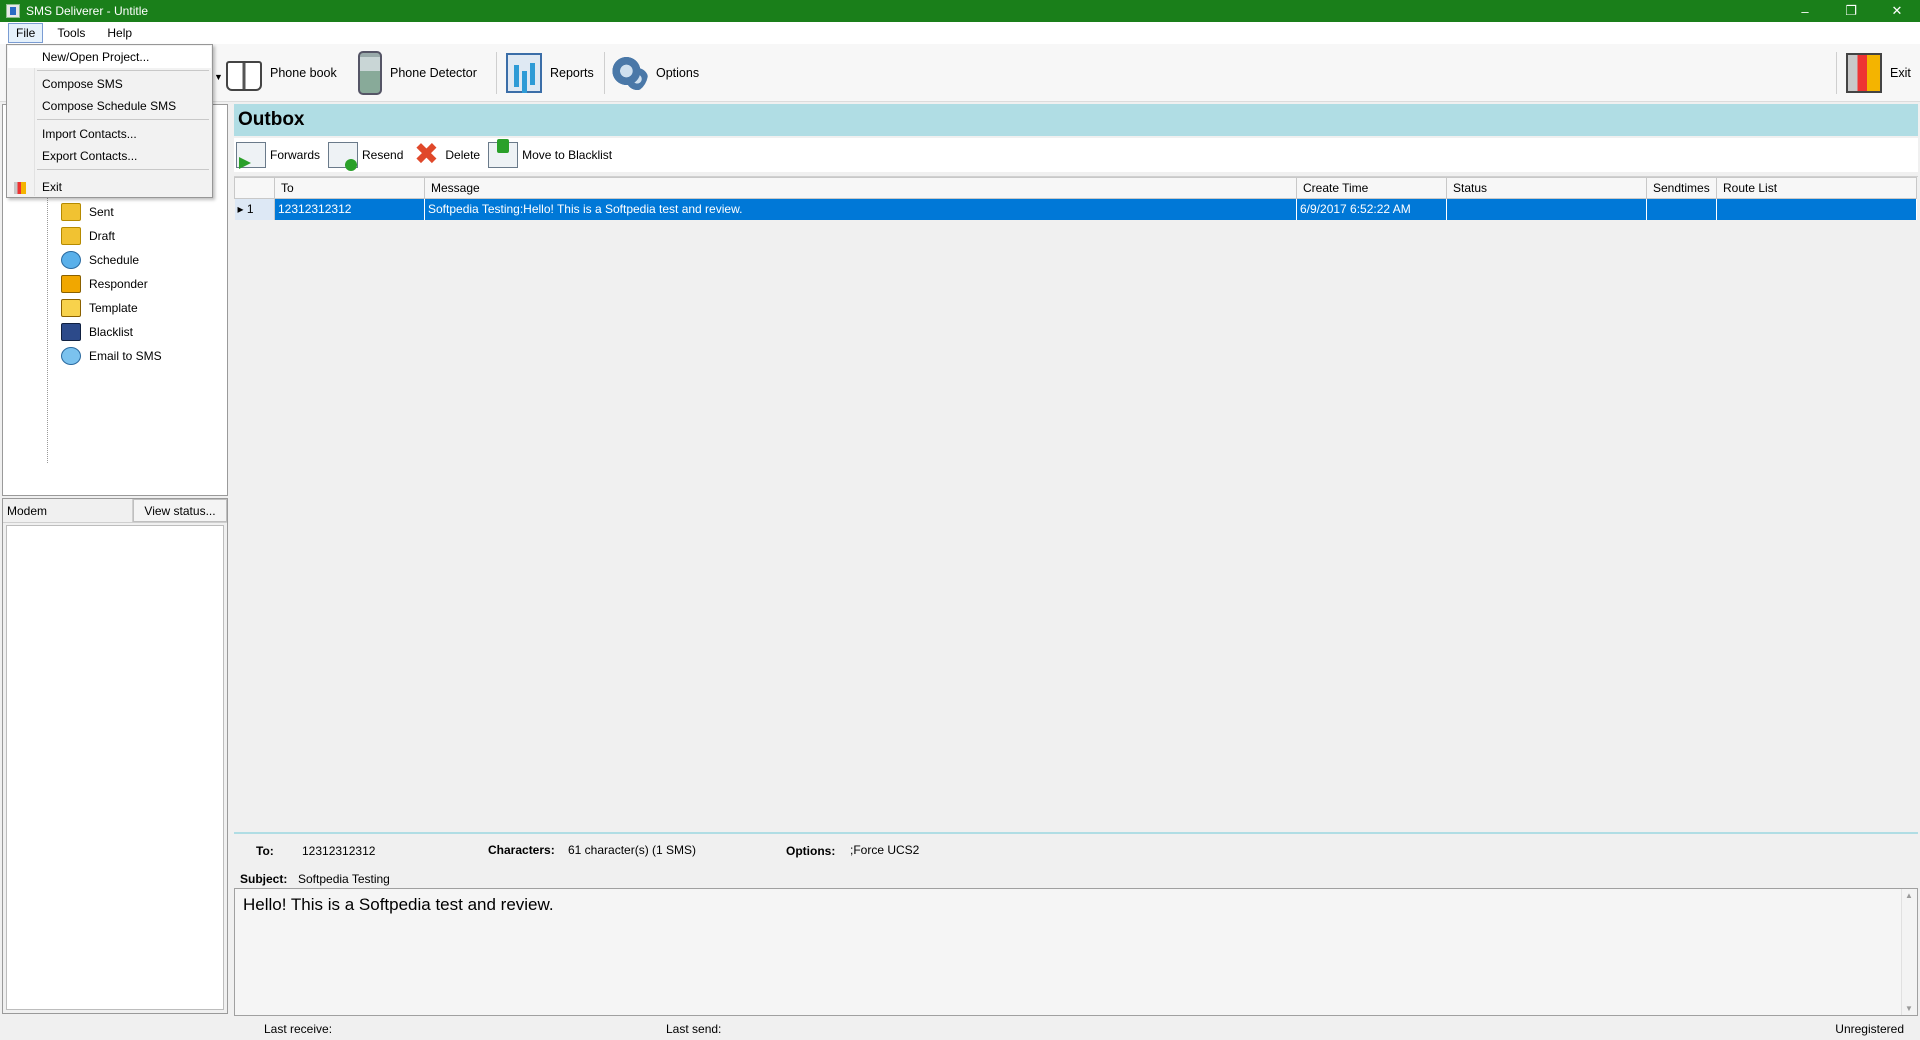 The image size is (1920, 1040). What do you see at coordinates (1805, 11) in the screenshot?
I see `minimize-button: –` at bounding box center [1805, 11].